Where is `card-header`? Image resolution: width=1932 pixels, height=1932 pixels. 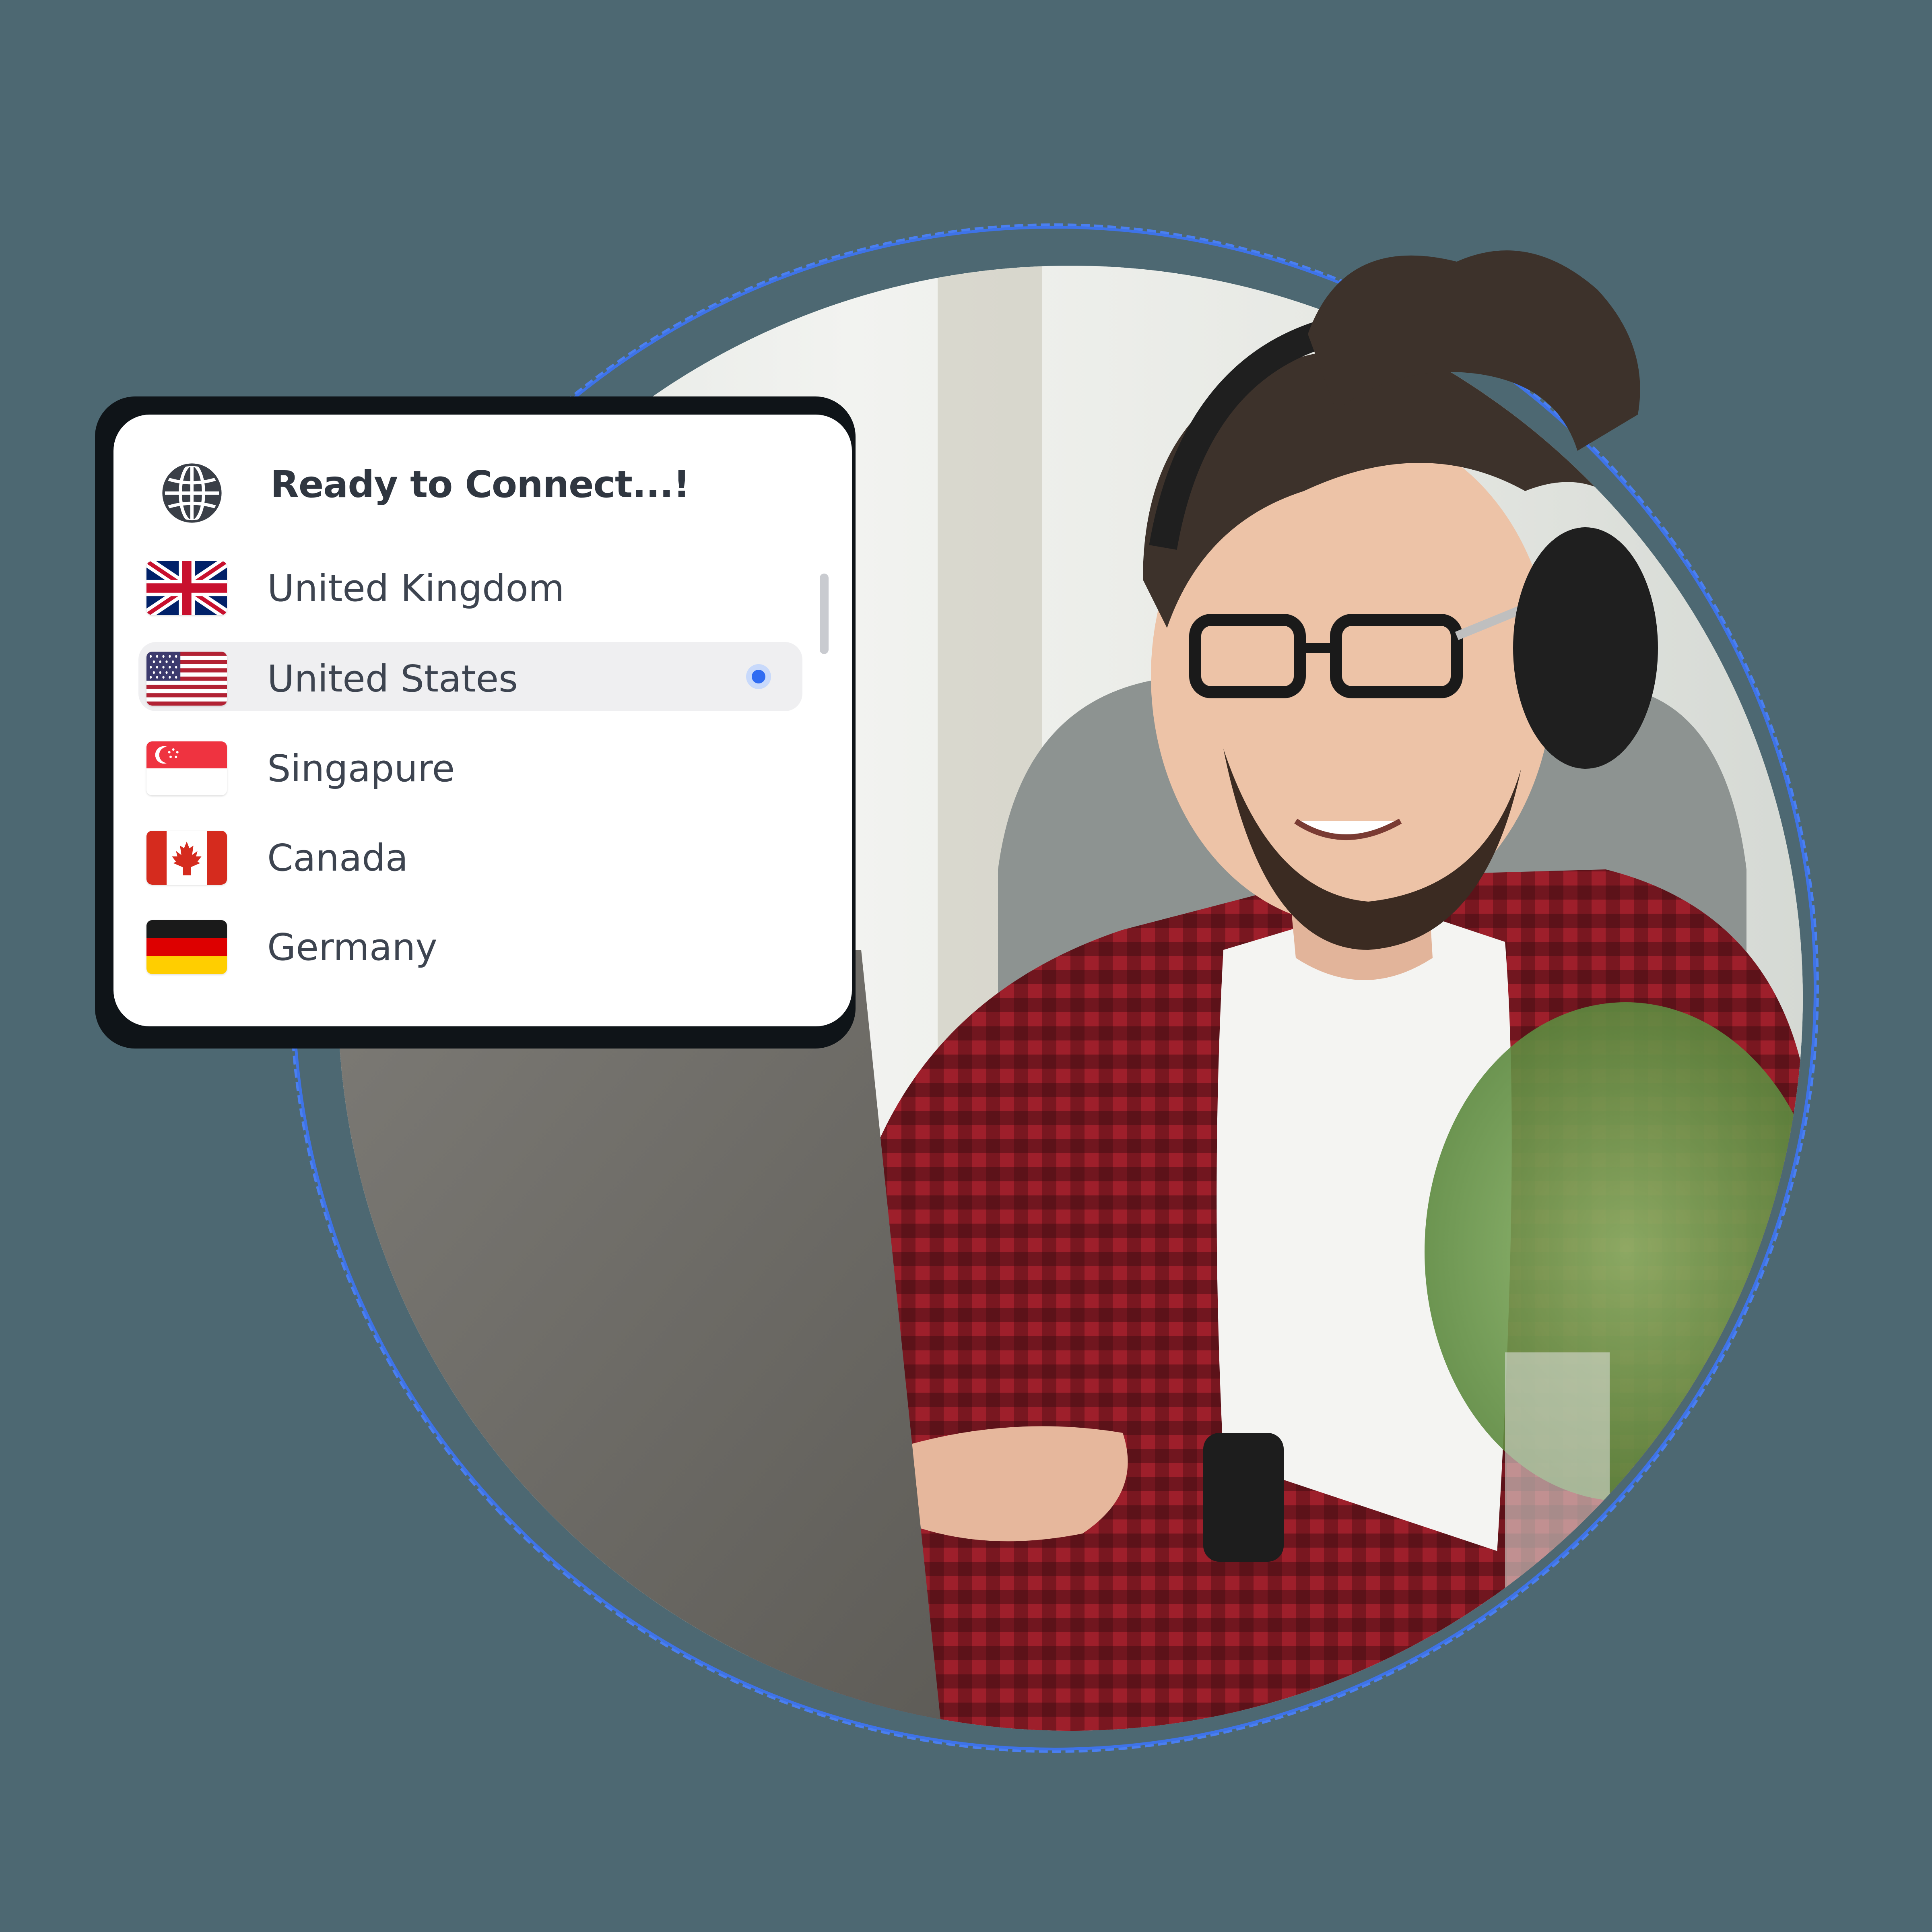
card-header is located at coordinates (192, 493).